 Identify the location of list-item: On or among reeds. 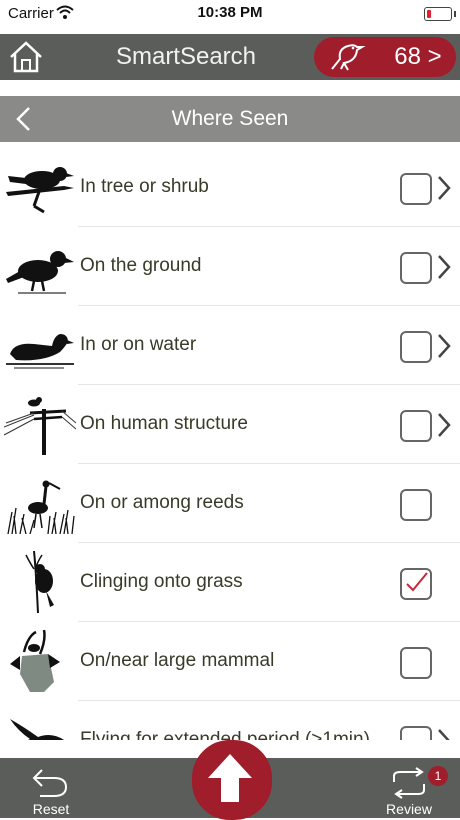
(230, 503).